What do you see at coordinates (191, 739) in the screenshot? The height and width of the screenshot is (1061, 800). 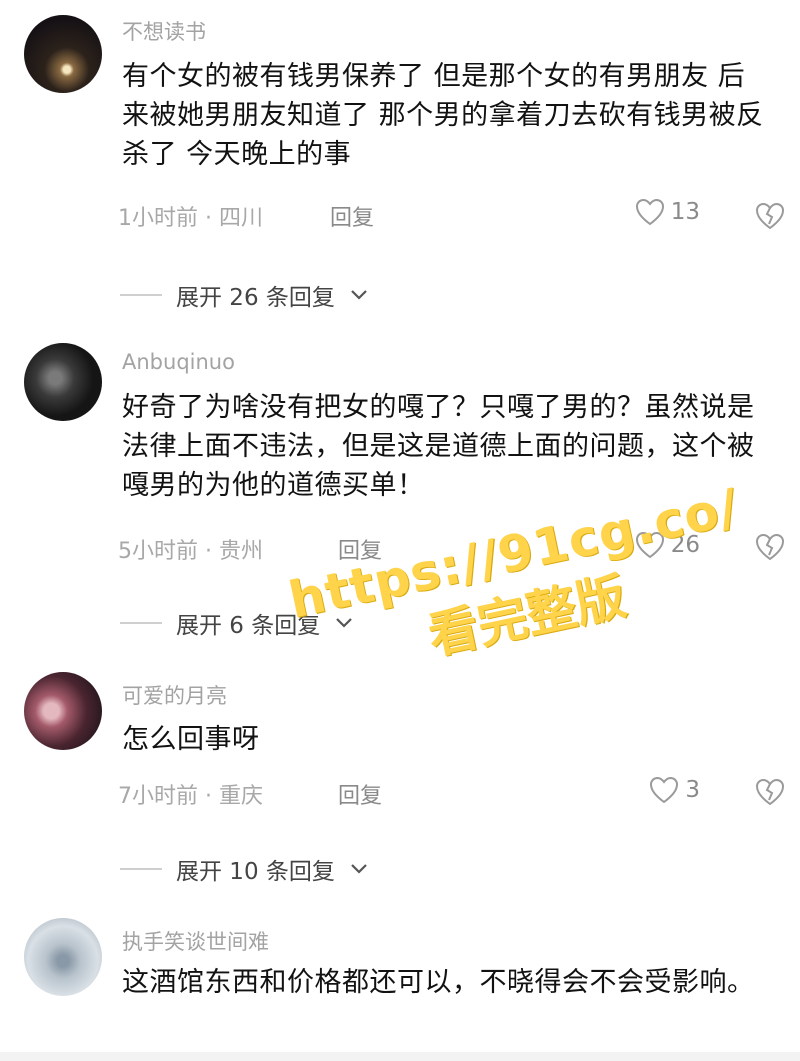 I see `comment-content: 怎么回事呀` at bounding box center [191, 739].